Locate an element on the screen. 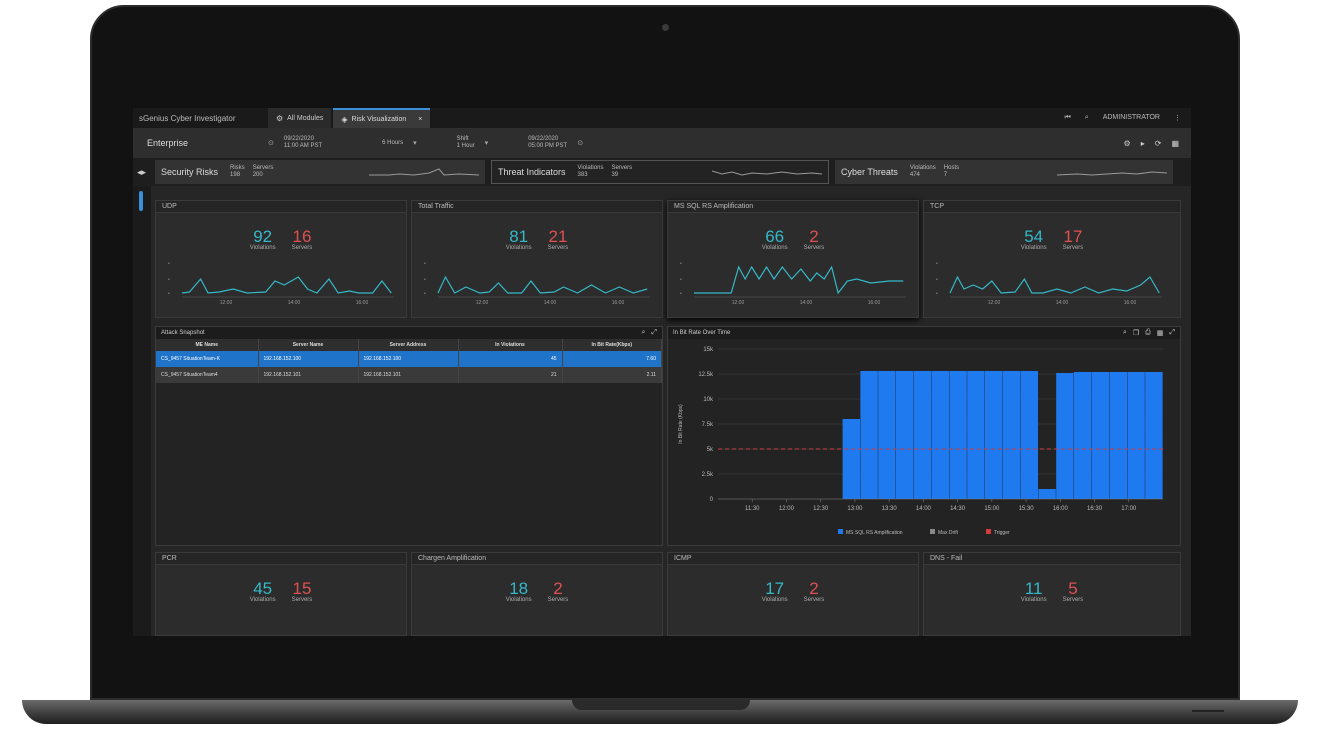 This screenshot has height=742, width=1320. timeline-end-icon: ⊙ is located at coordinates (580, 143).